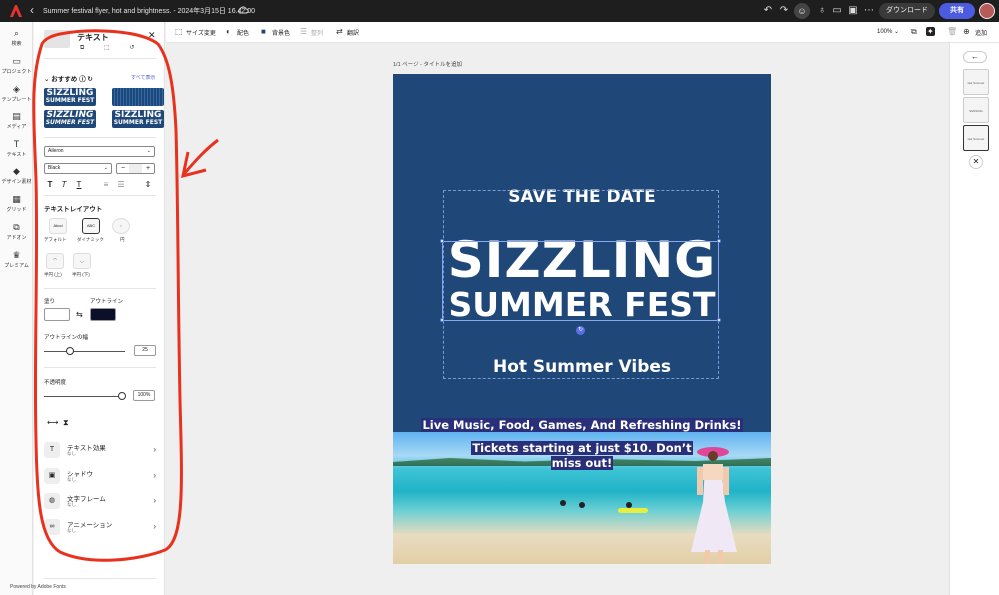  Describe the element at coordinates (50, 184) in the screenshot. I see `bold-icon: T` at that location.